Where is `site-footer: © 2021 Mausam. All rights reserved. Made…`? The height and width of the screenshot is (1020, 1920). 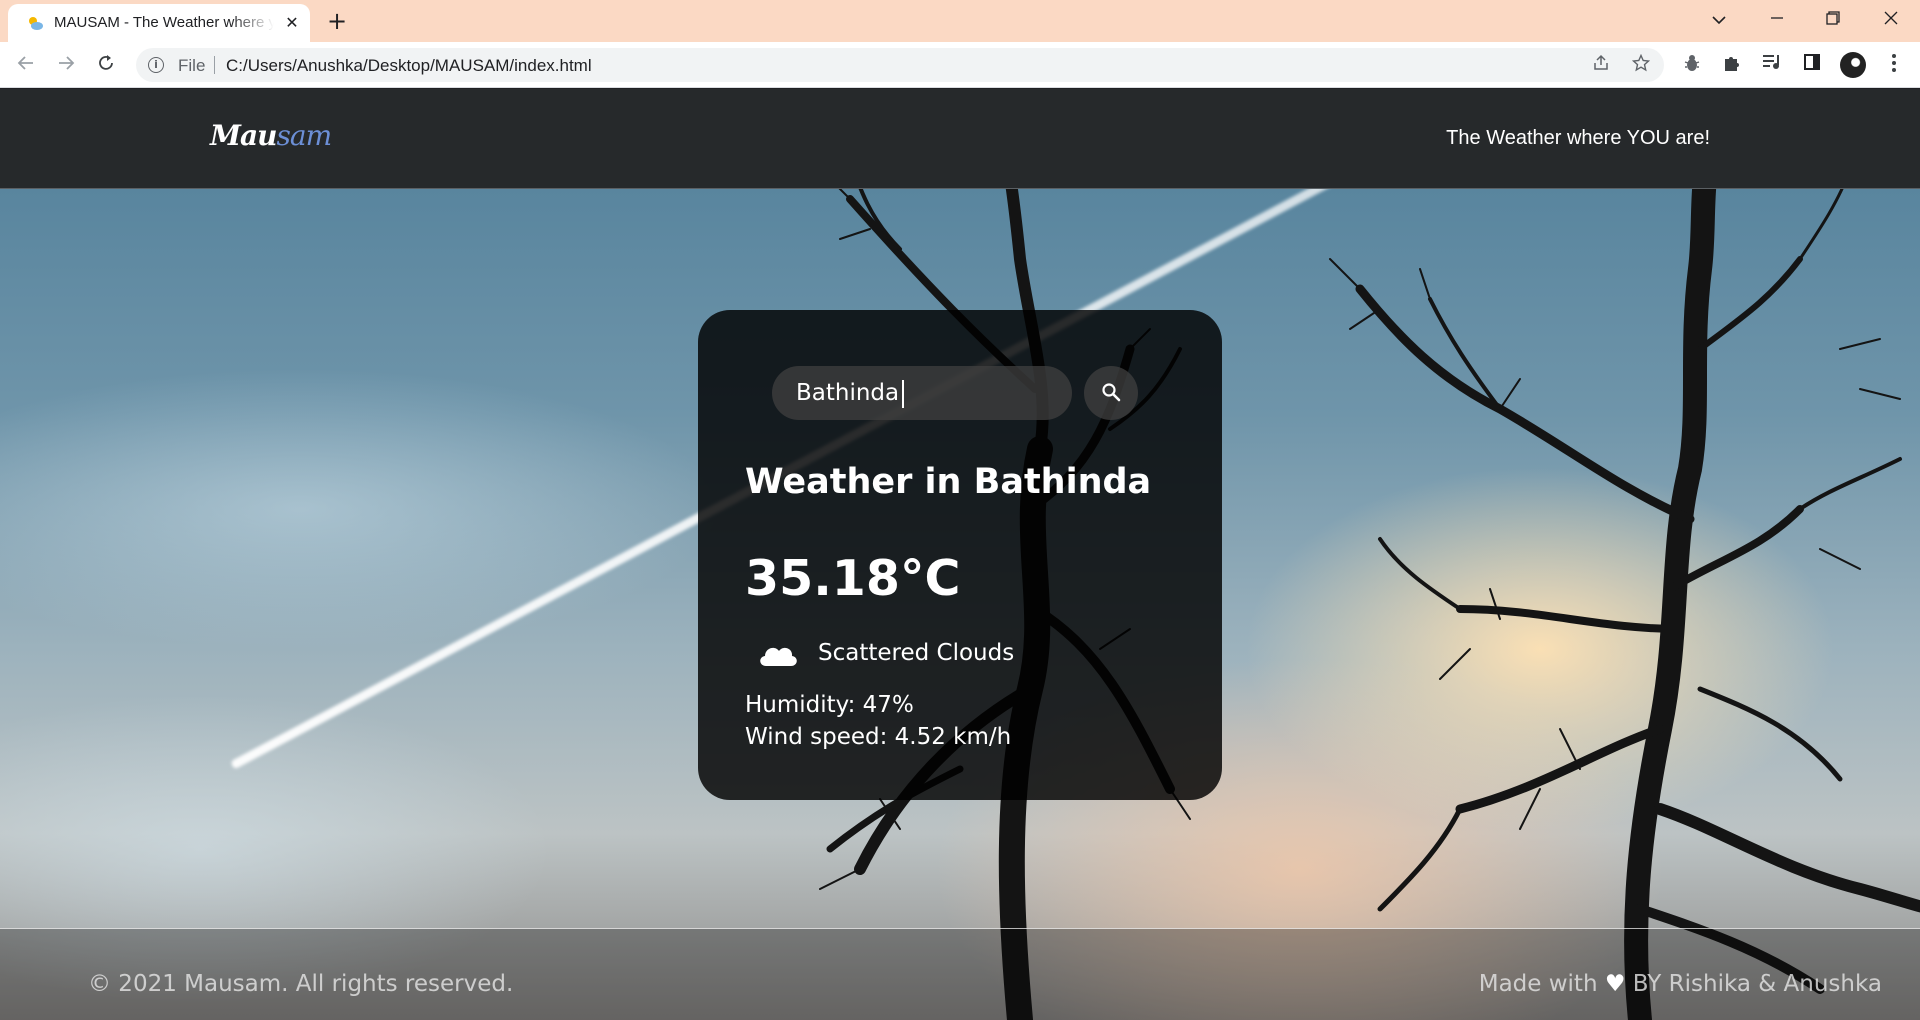 site-footer: © 2021 Mausam. All rights reserved. Made… is located at coordinates (960, 974).